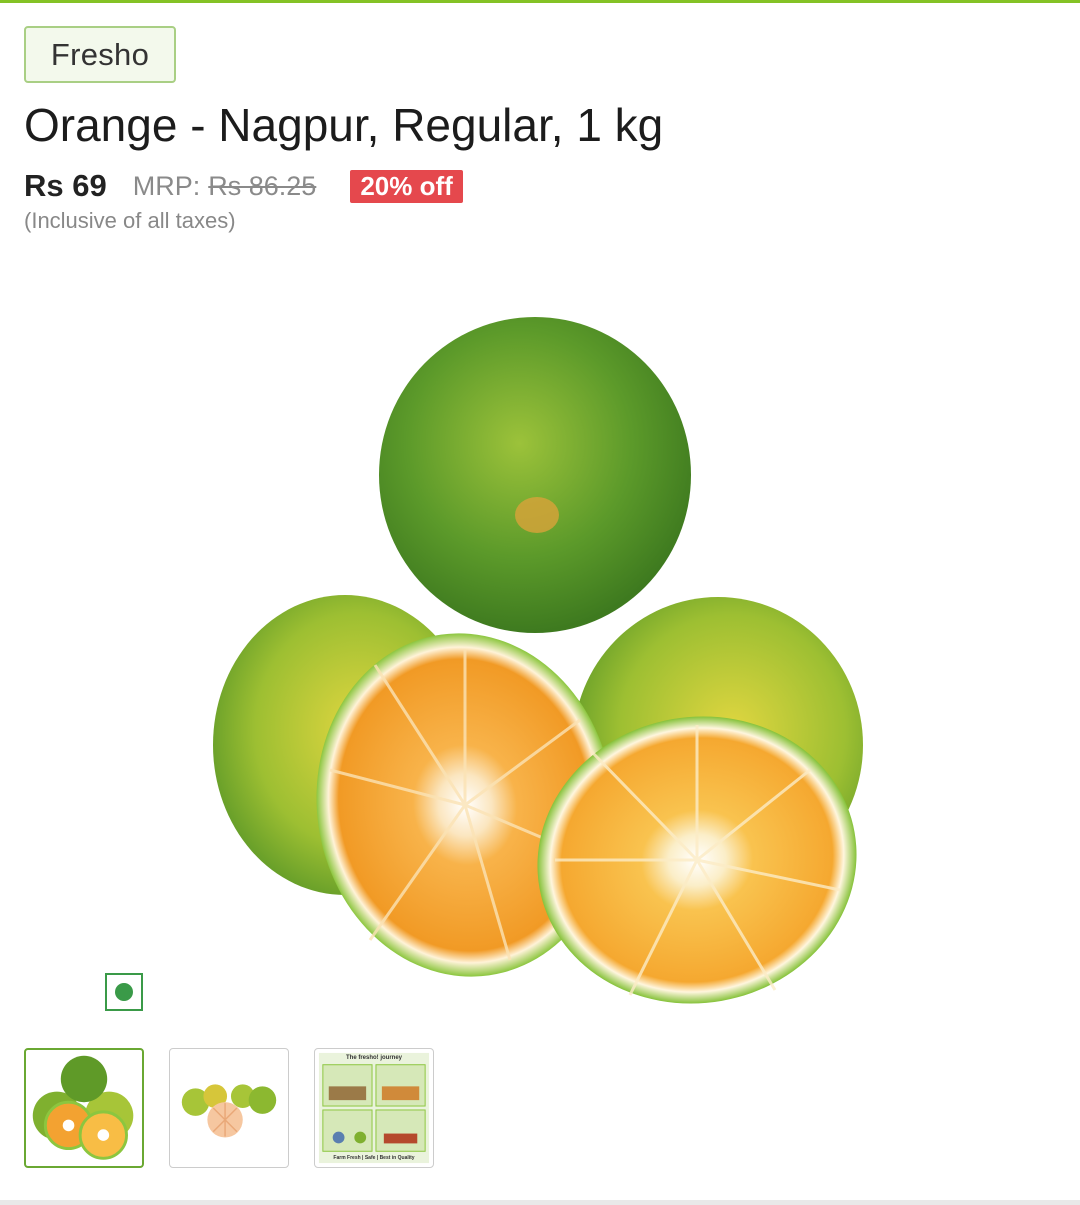 This screenshot has height=1205, width=1080. I want to click on veg-dot, so click(124, 992).